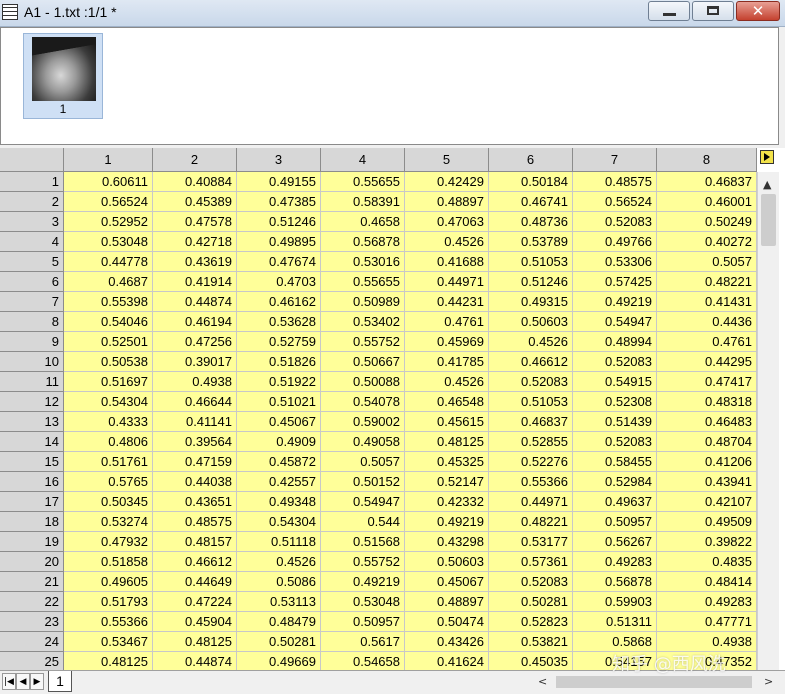 This screenshot has height=694, width=785. Describe the element at coordinates (32, 522) in the screenshot. I see `row-header: 18` at that location.